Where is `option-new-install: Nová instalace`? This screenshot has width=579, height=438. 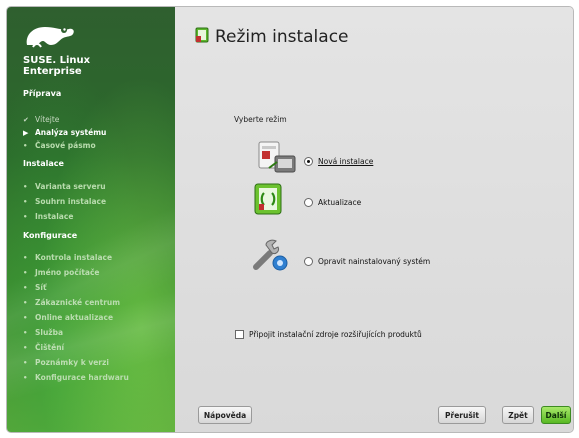
option-new-install: Nová instalace is located at coordinates (338, 161).